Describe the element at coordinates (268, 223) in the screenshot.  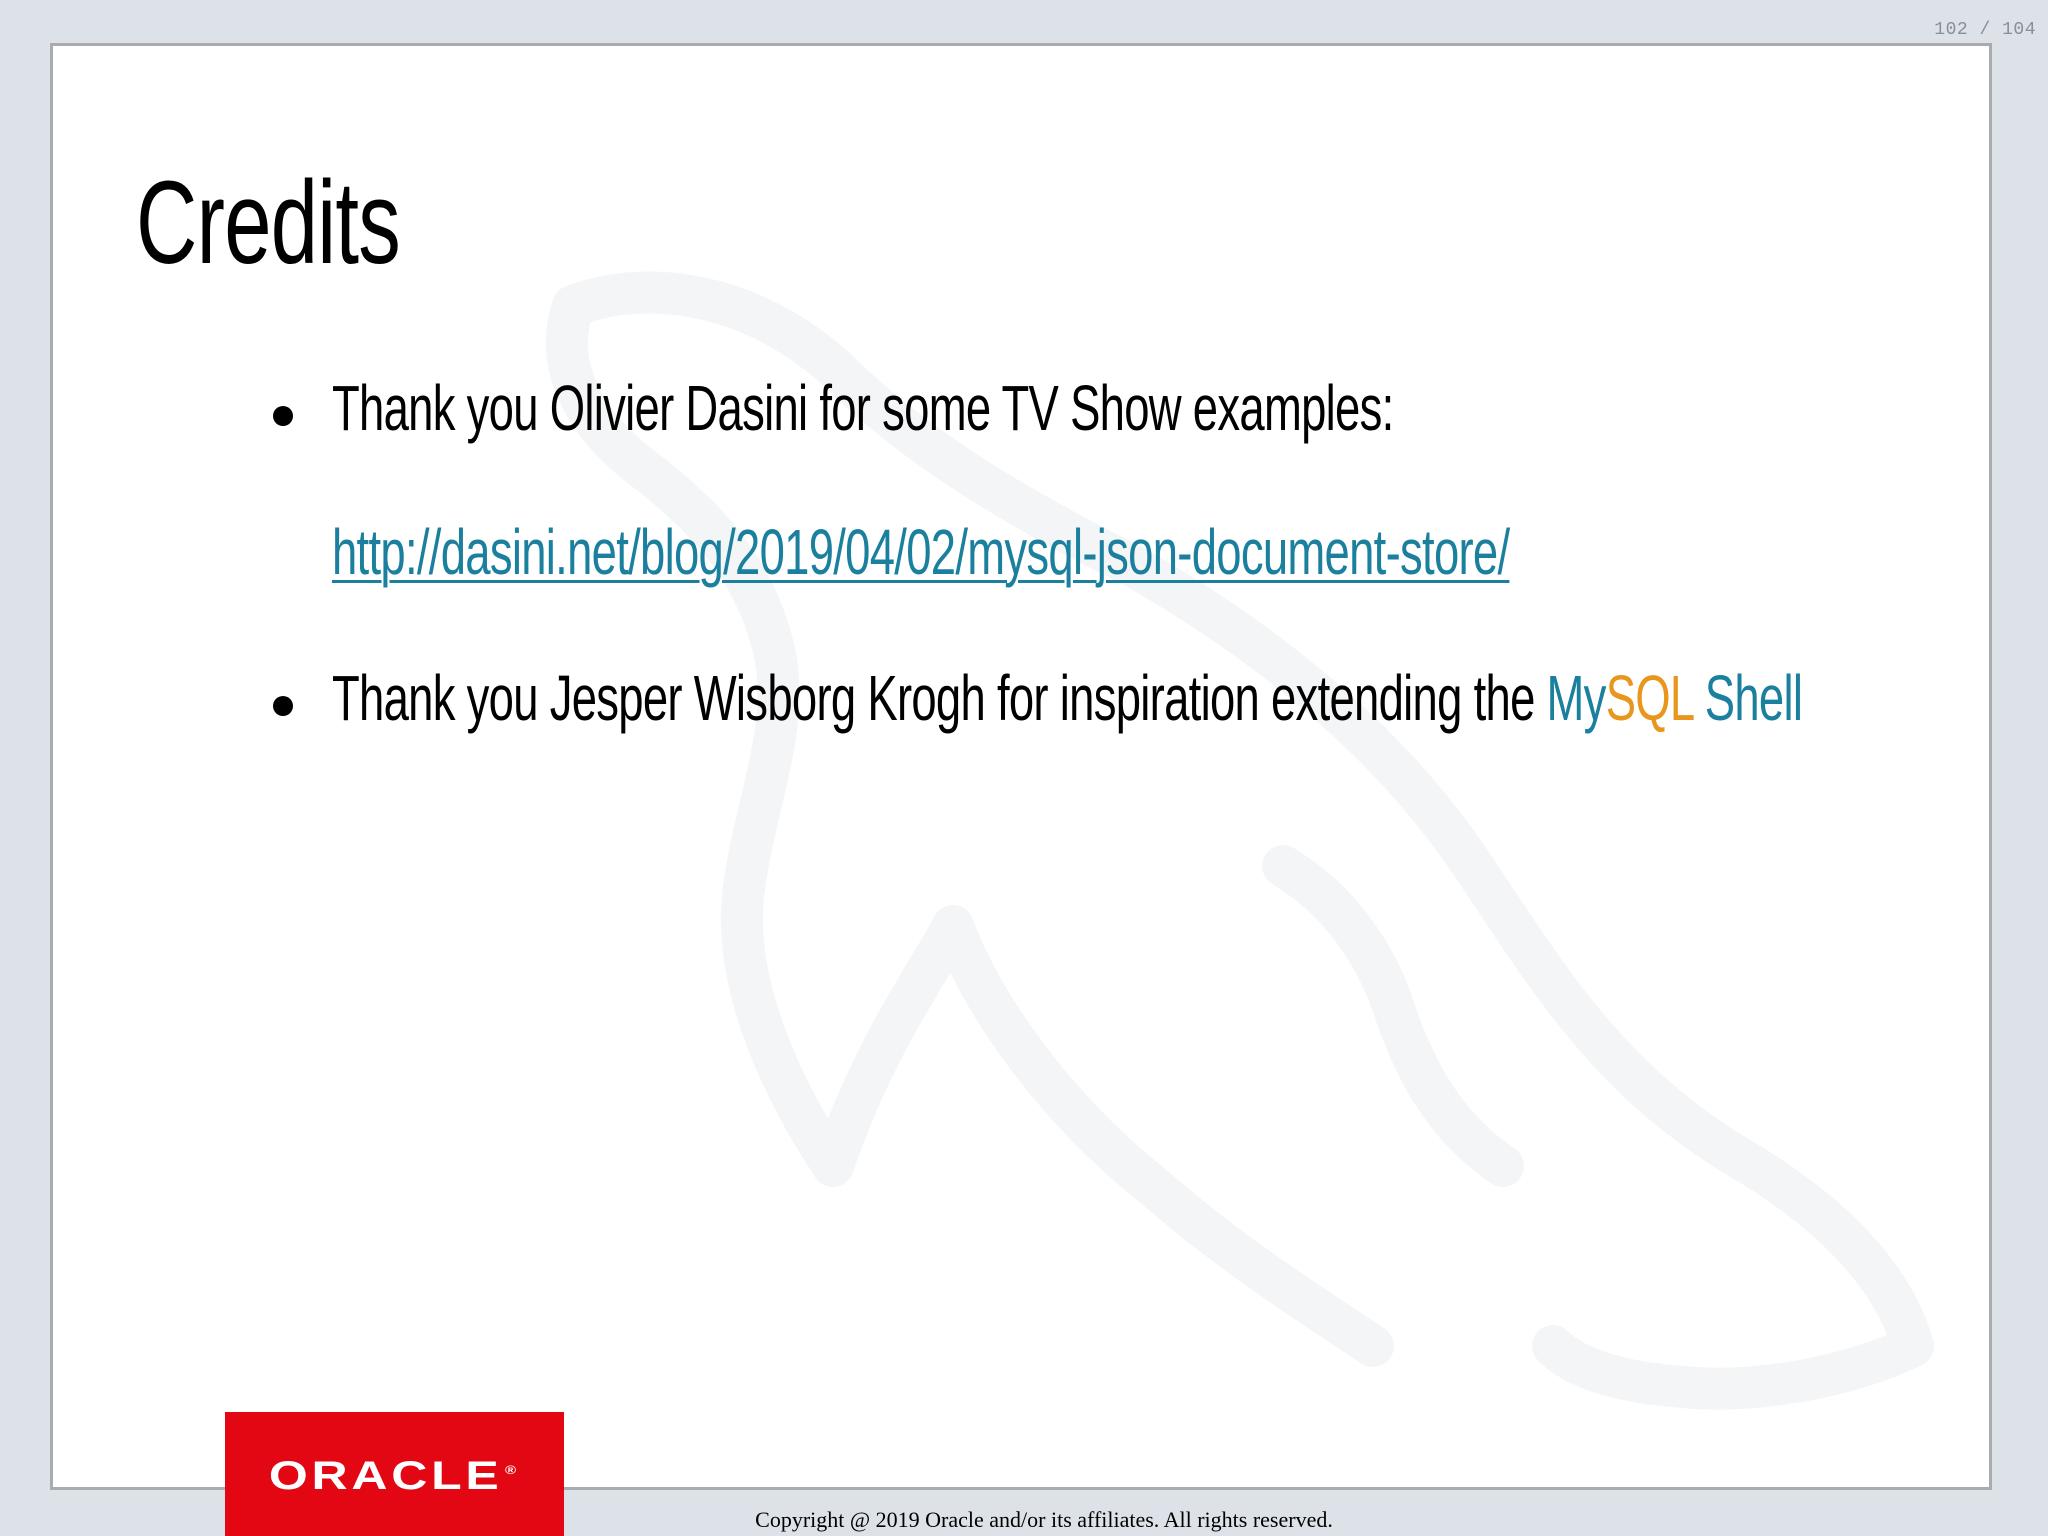
I see `slide-title: Credits` at that location.